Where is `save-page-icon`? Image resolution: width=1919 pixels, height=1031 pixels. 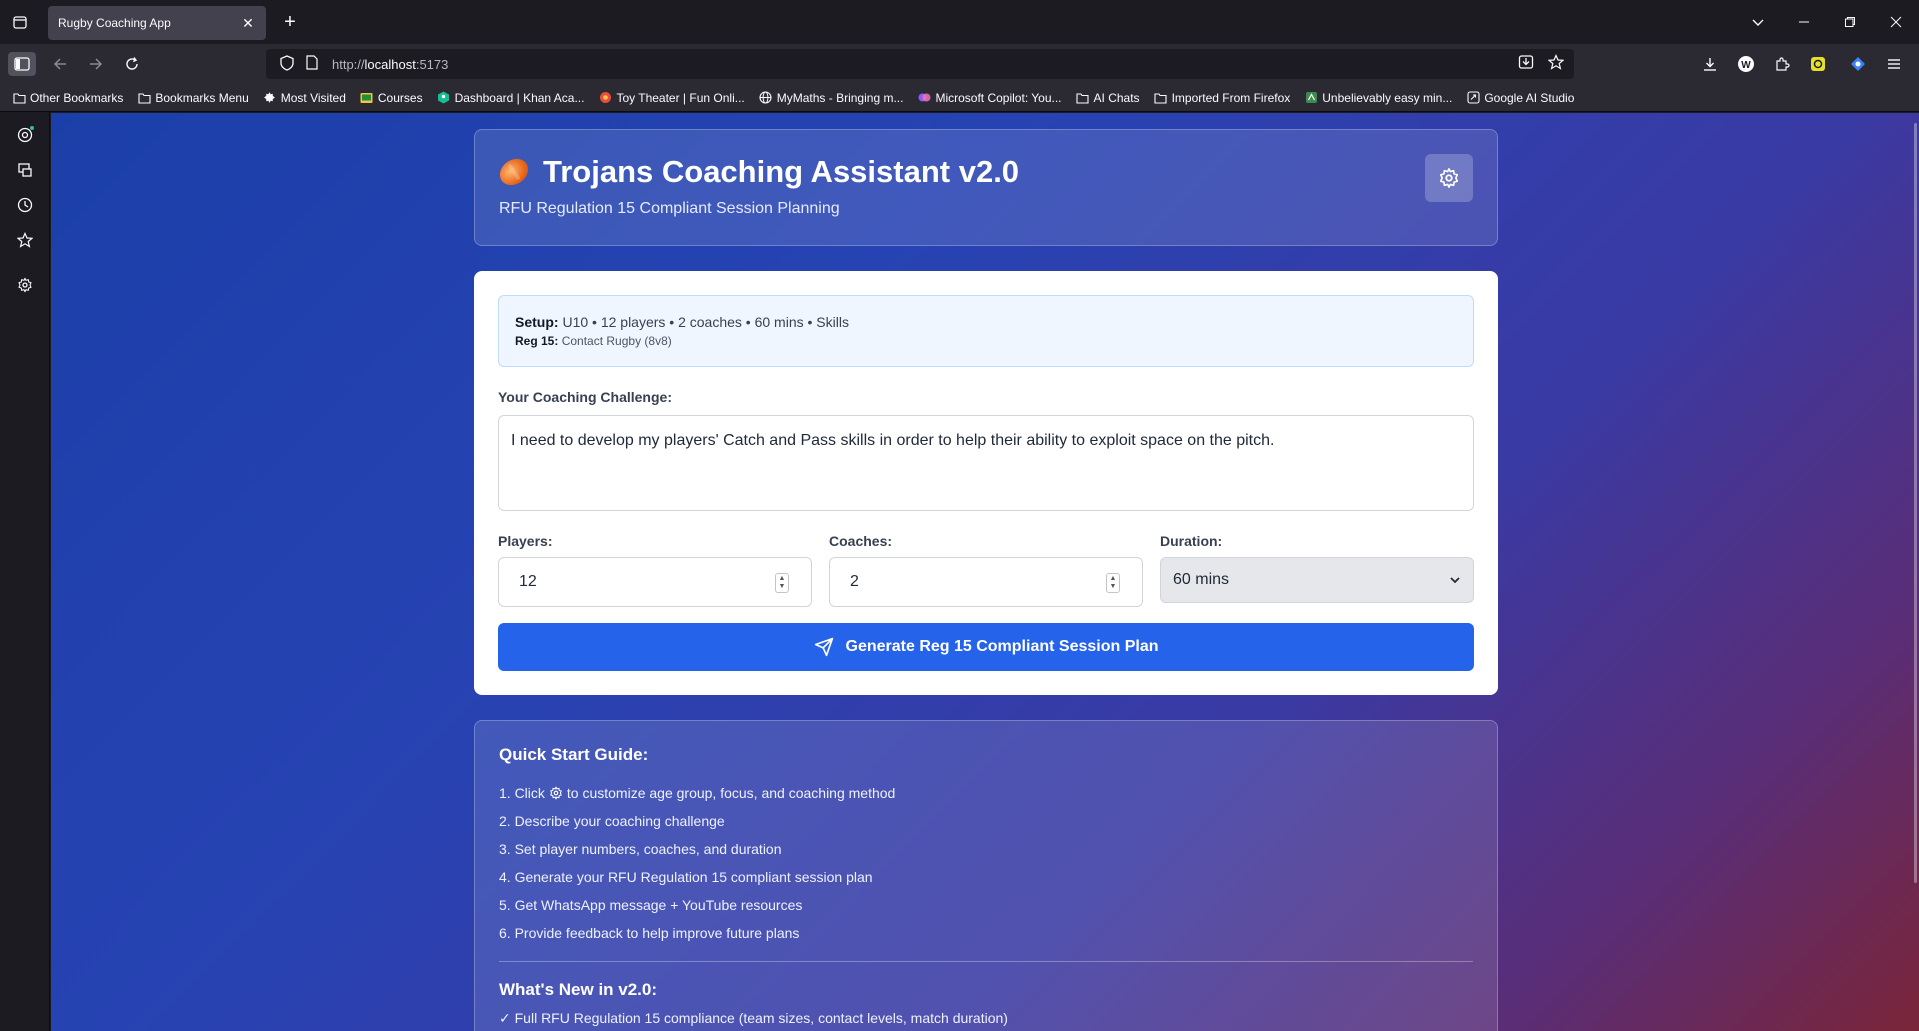 save-page-icon is located at coordinates (1526, 63).